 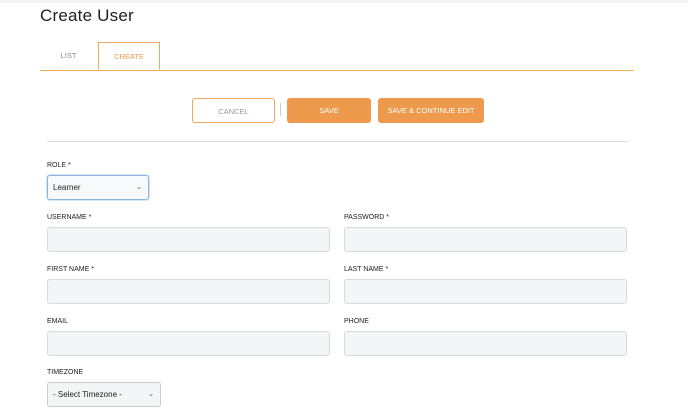 I want to click on password-label: PASSWORD *, so click(x=366, y=217).